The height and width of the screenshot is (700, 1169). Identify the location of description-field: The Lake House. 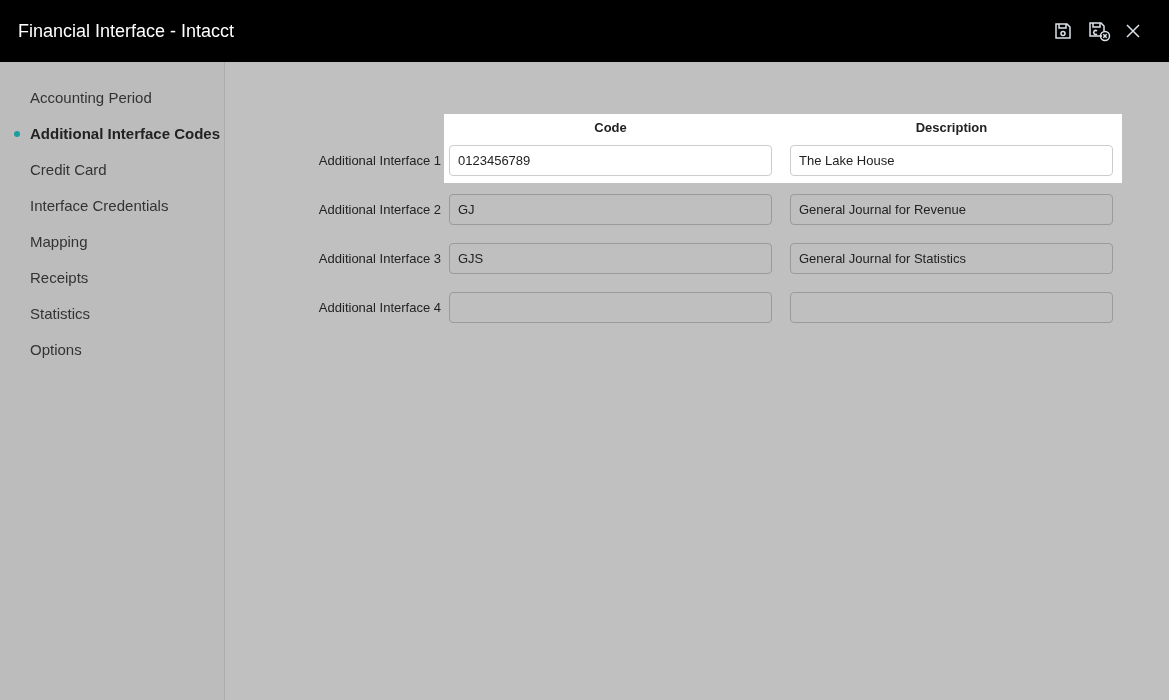
(951, 160).